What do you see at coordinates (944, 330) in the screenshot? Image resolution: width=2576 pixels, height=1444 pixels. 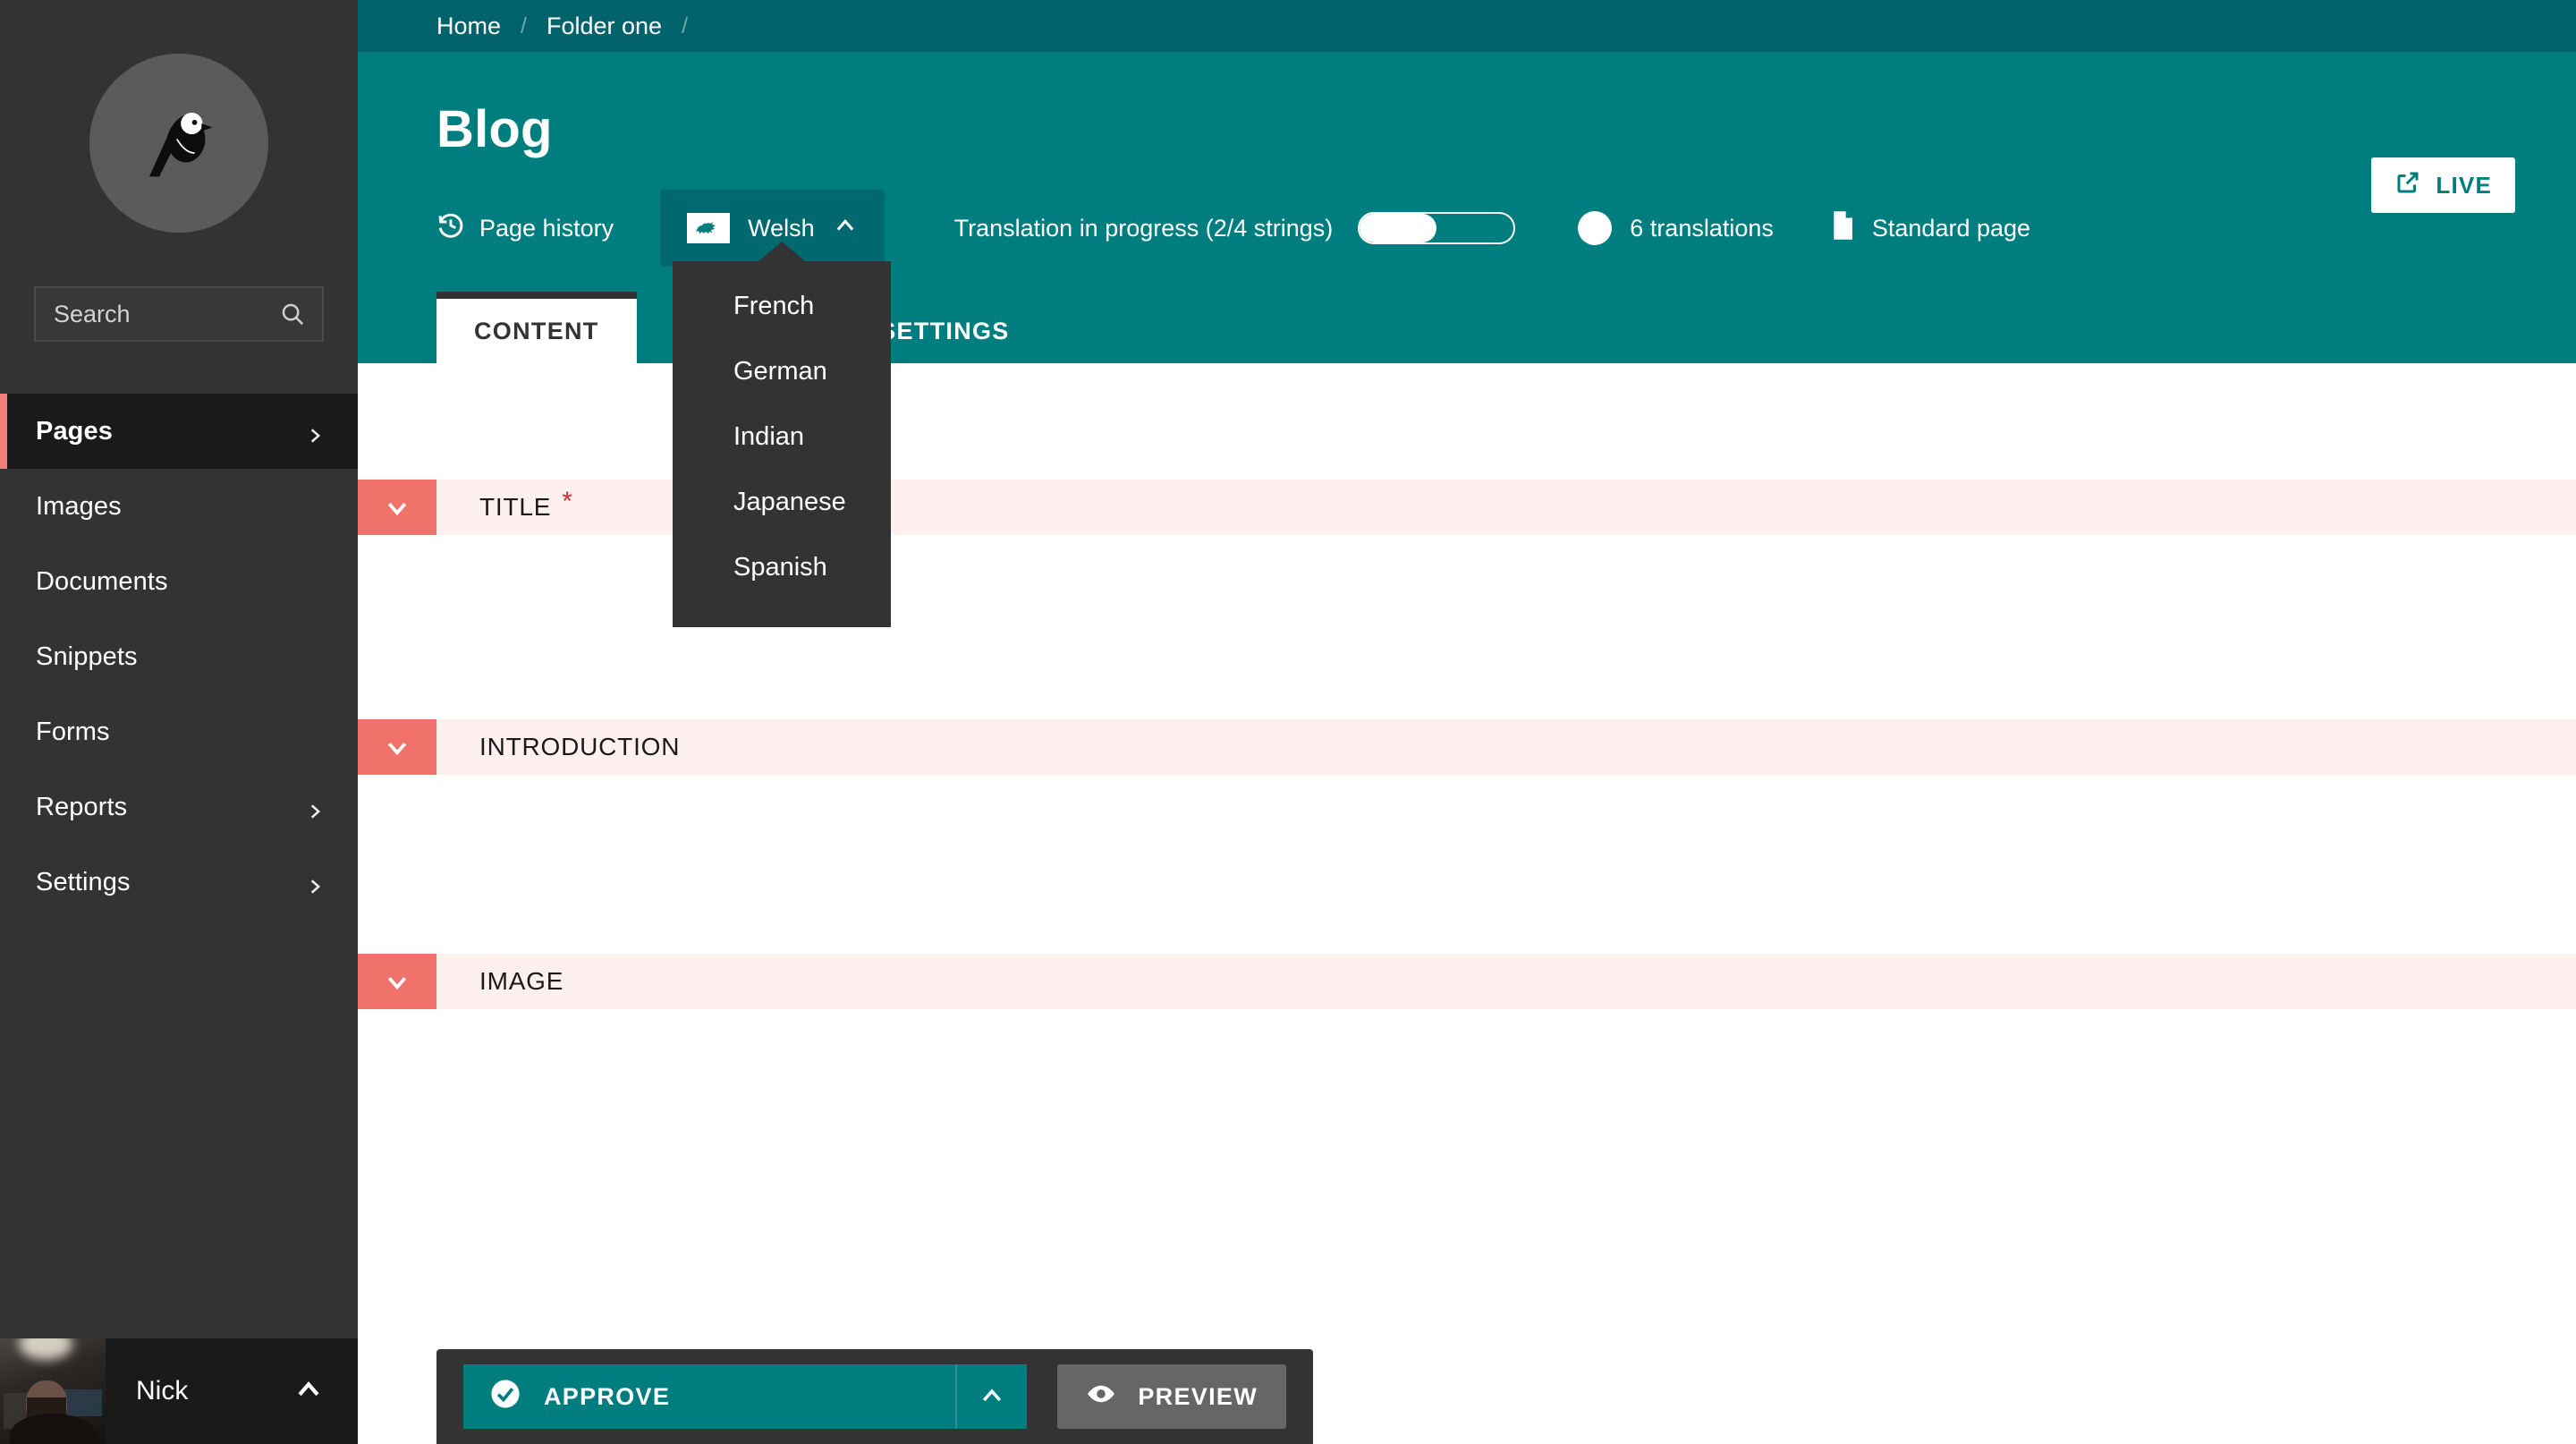 I see `tab-label: SETTINGS` at bounding box center [944, 330].